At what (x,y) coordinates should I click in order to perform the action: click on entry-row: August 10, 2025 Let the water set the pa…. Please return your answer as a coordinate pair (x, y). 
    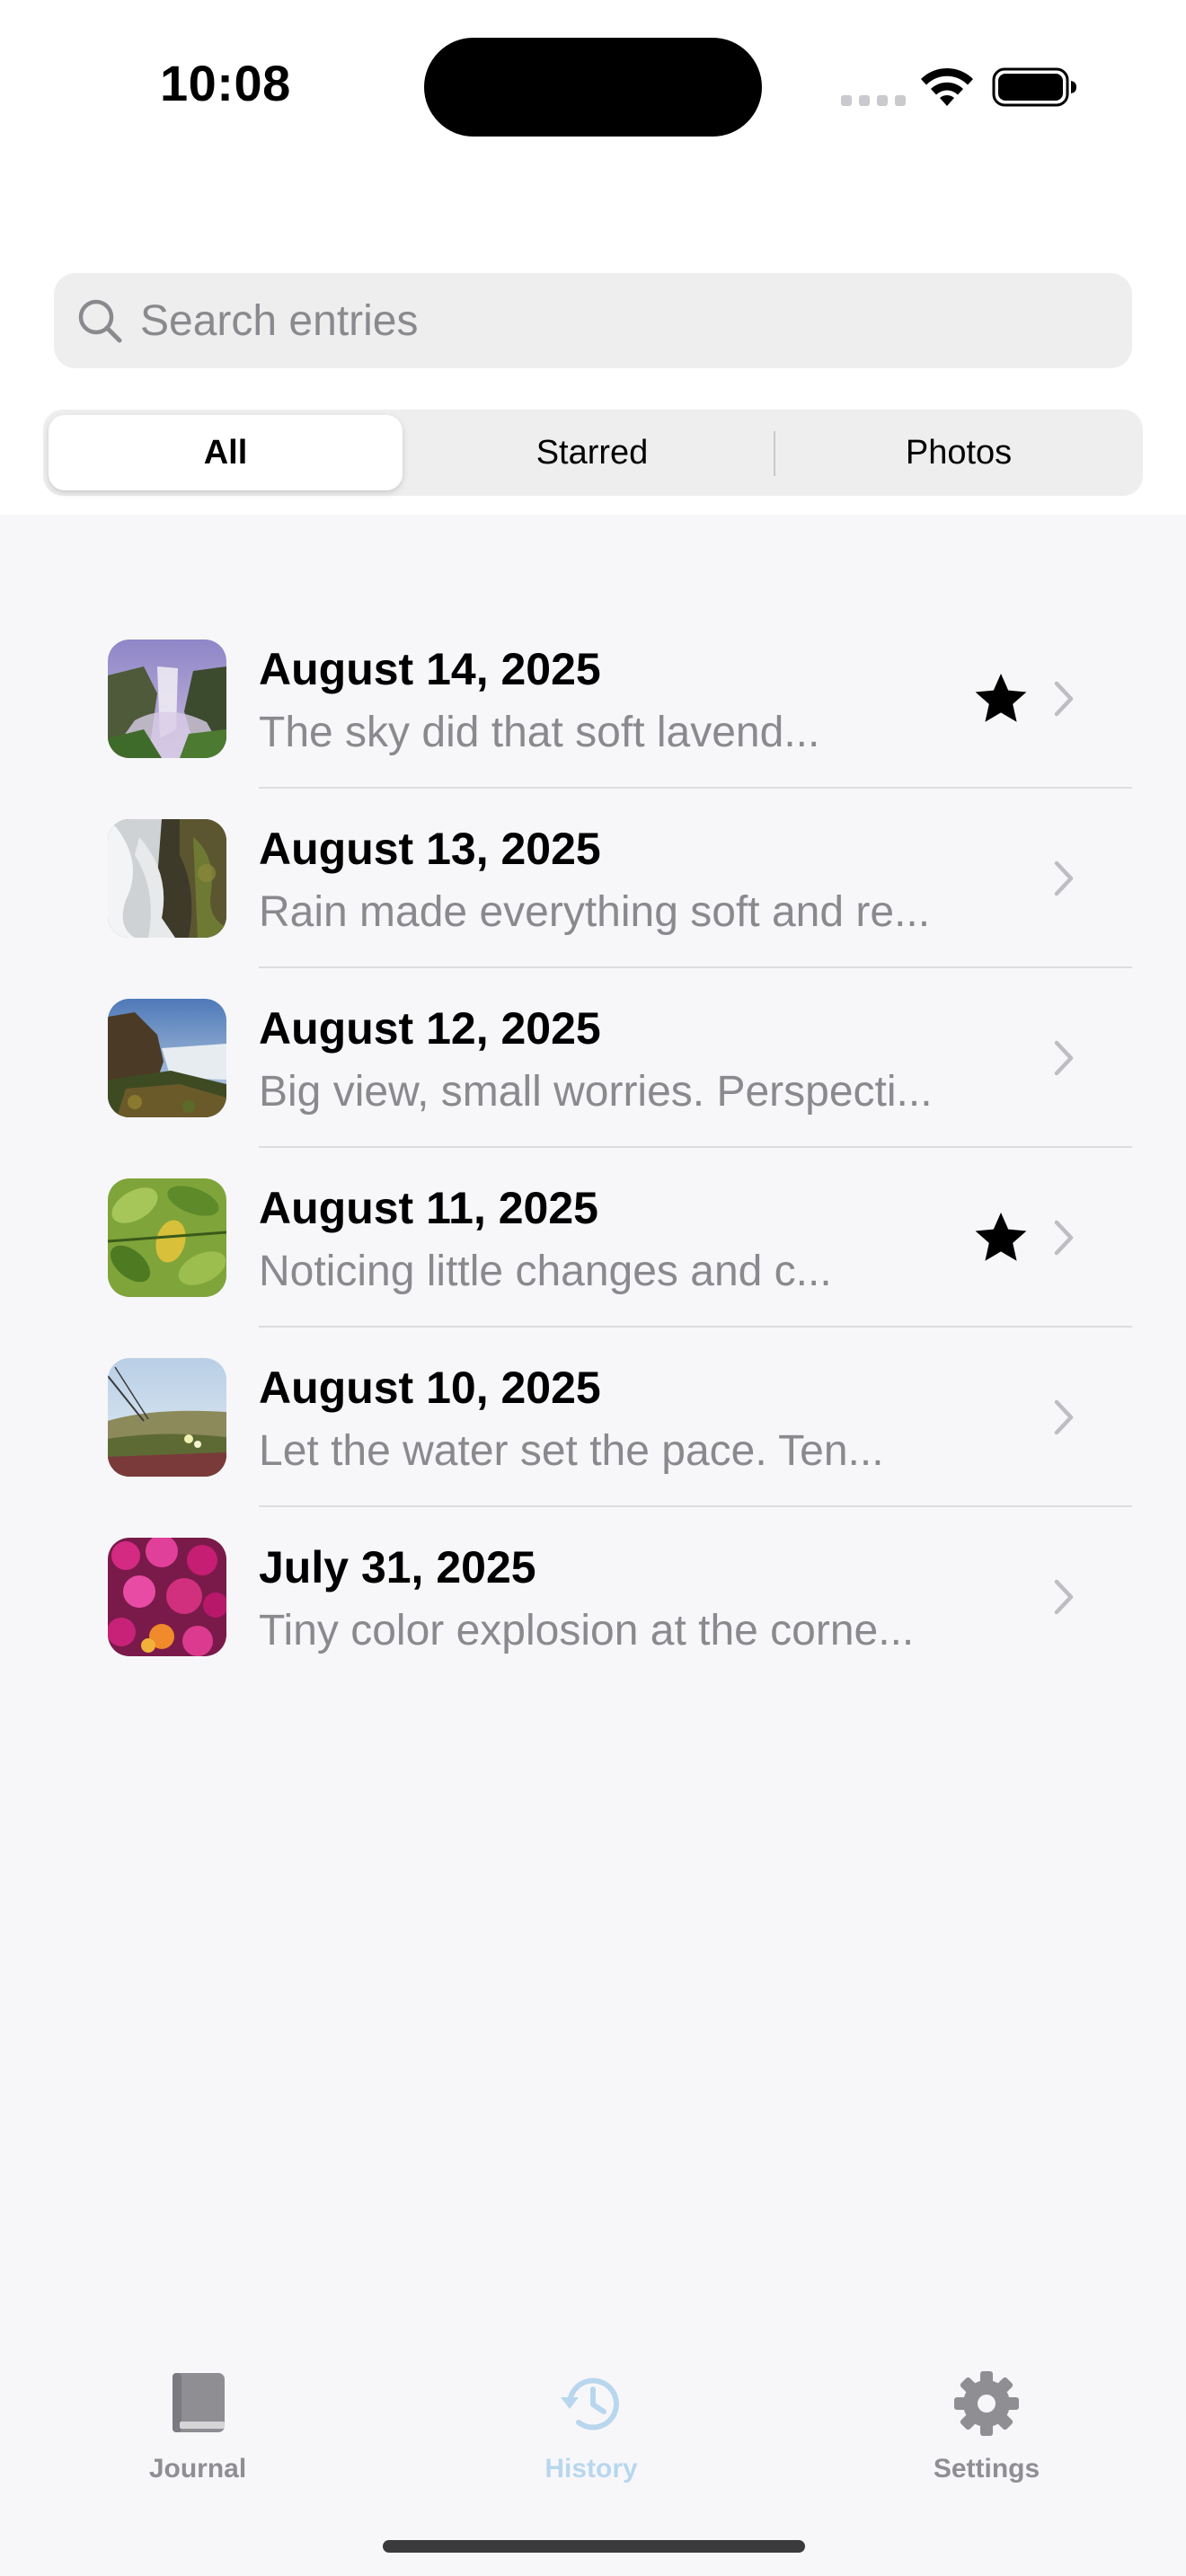
    Looking at the image, I should click on (609, 1417).